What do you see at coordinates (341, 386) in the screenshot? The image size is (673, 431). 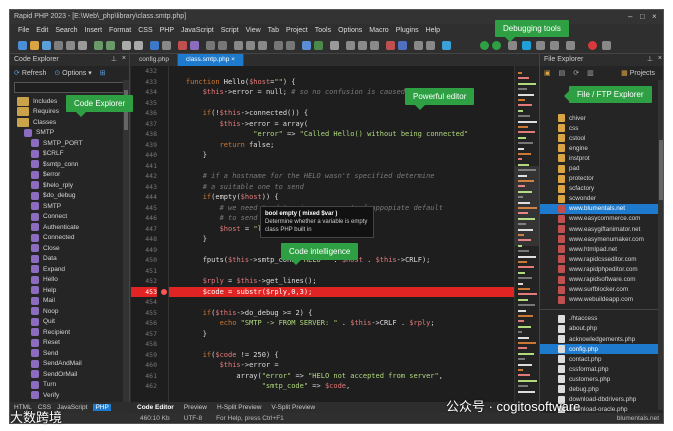 I see `code-line: "smtp_code" => $code,` at bounding box center [341, 386].